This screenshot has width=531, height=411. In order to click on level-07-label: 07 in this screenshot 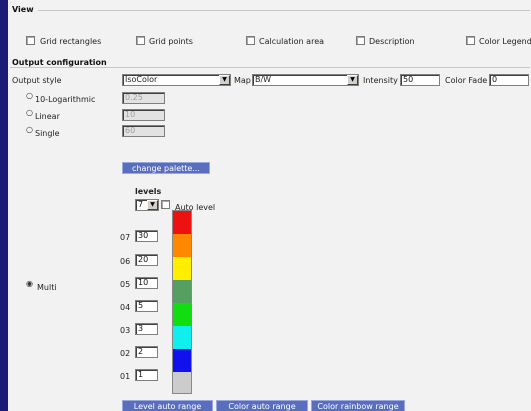, I will do `click(125, 237)`.